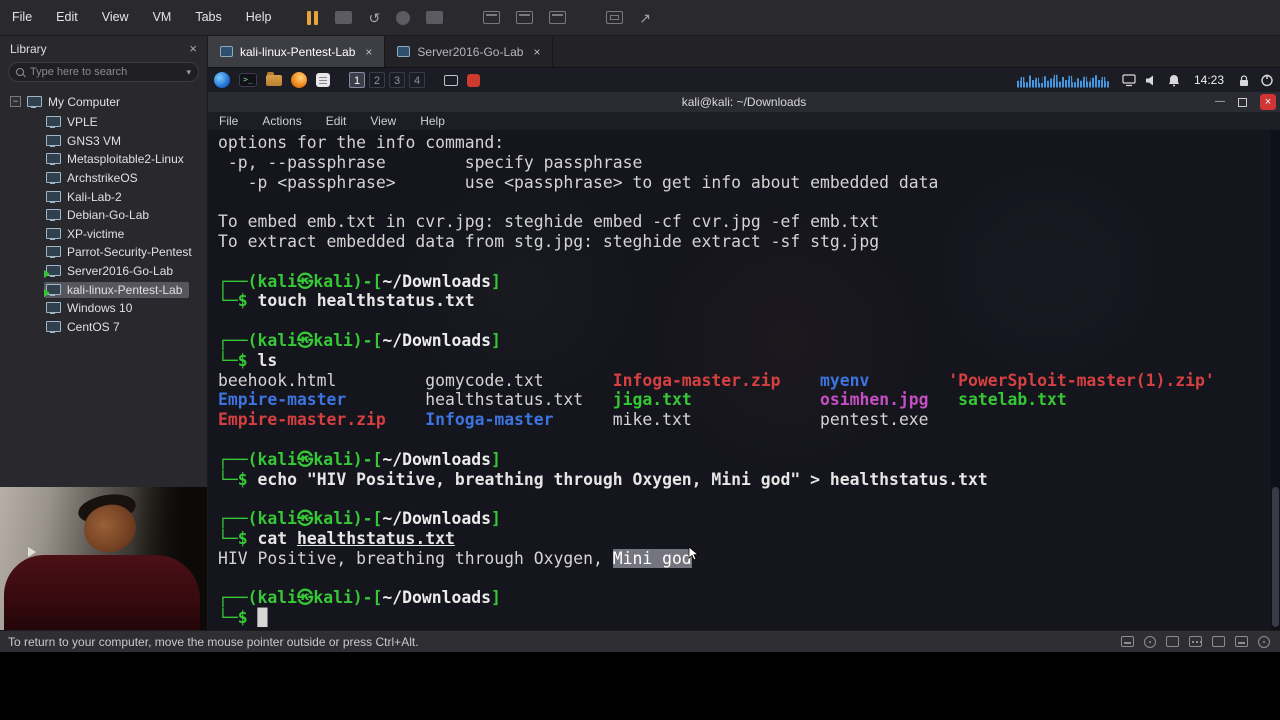 The image size is (1280, 720). I want to click on recorder-icon, so click(473, 80).